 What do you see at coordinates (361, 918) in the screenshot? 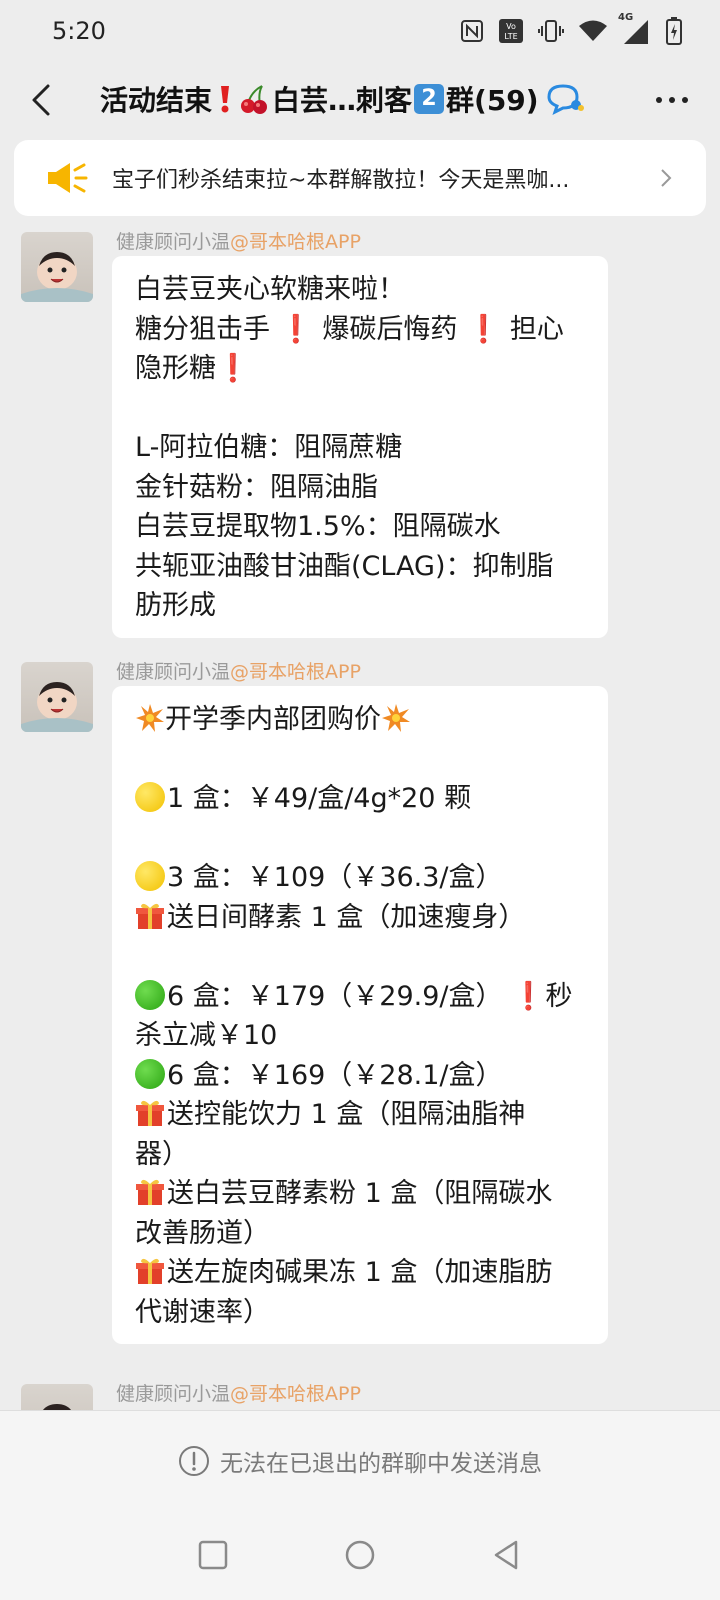
I see `message-line: 送日间酵素 1 盒（加速瘦身）` at bounding box center [361, 918].